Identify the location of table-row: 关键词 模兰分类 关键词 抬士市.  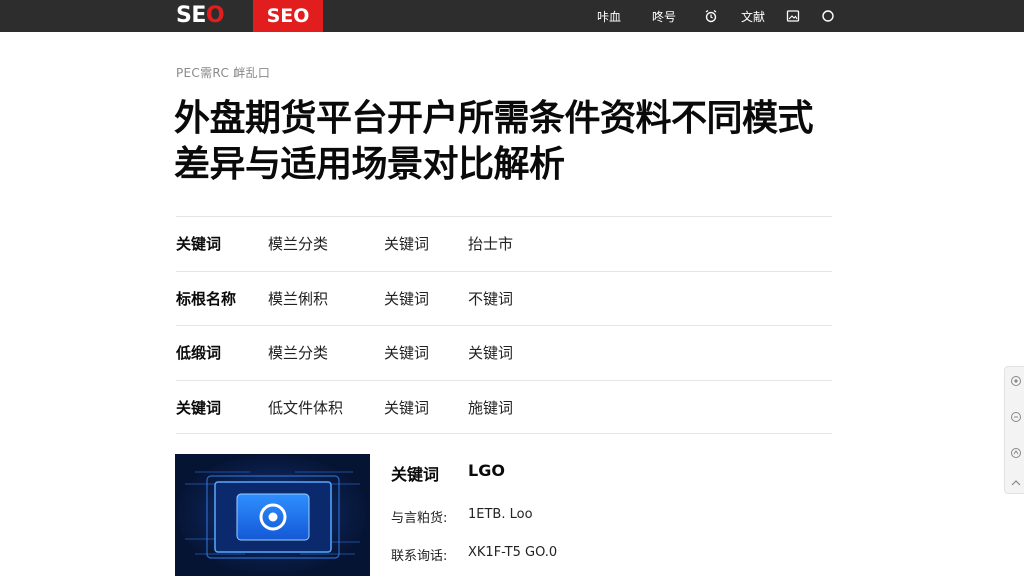
(504, 243).